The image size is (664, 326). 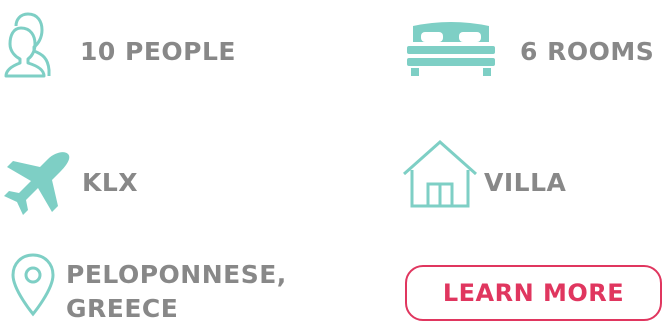 I want to click on location-line-1: PELOPONNESE,, so click(x=176, y=274).